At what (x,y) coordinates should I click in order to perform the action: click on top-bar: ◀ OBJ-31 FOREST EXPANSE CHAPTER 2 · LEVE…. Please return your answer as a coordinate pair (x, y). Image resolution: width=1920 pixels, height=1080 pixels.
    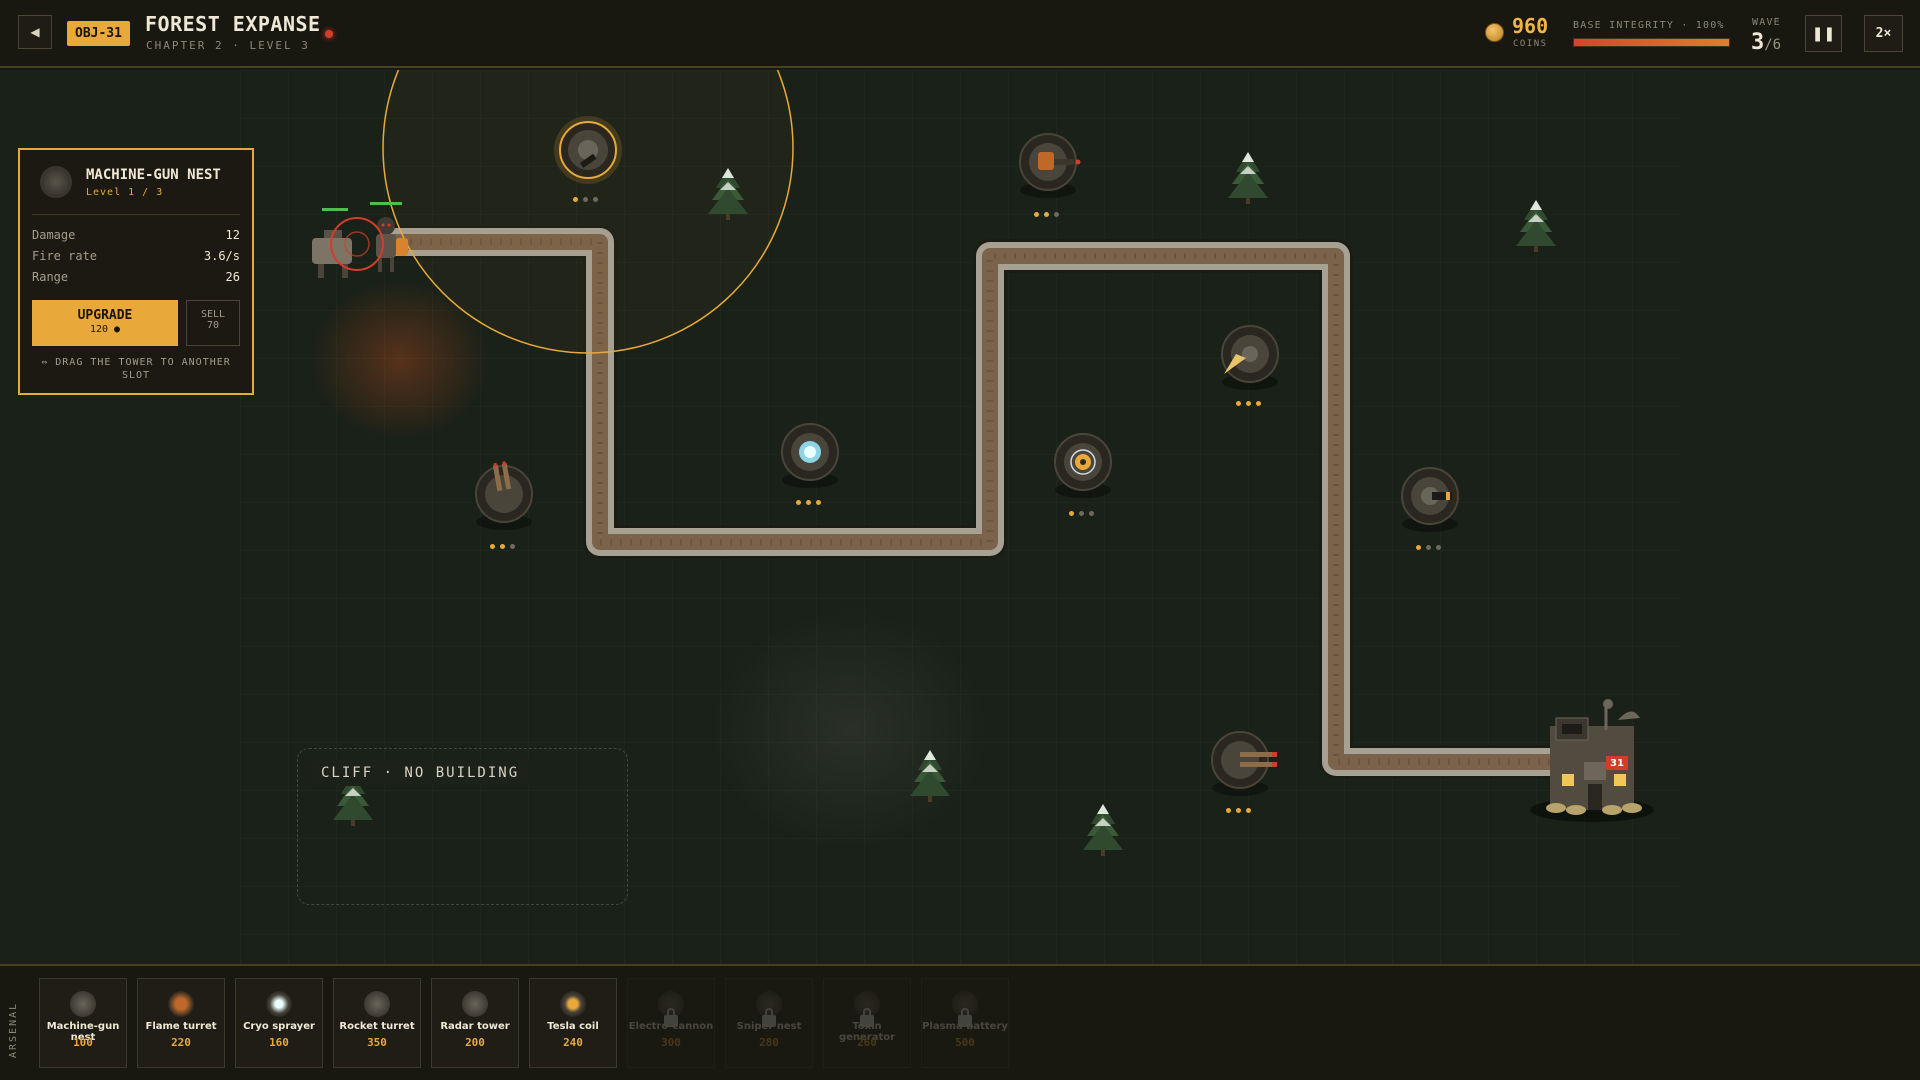
    Looking at the image, I should click on (960, 34).